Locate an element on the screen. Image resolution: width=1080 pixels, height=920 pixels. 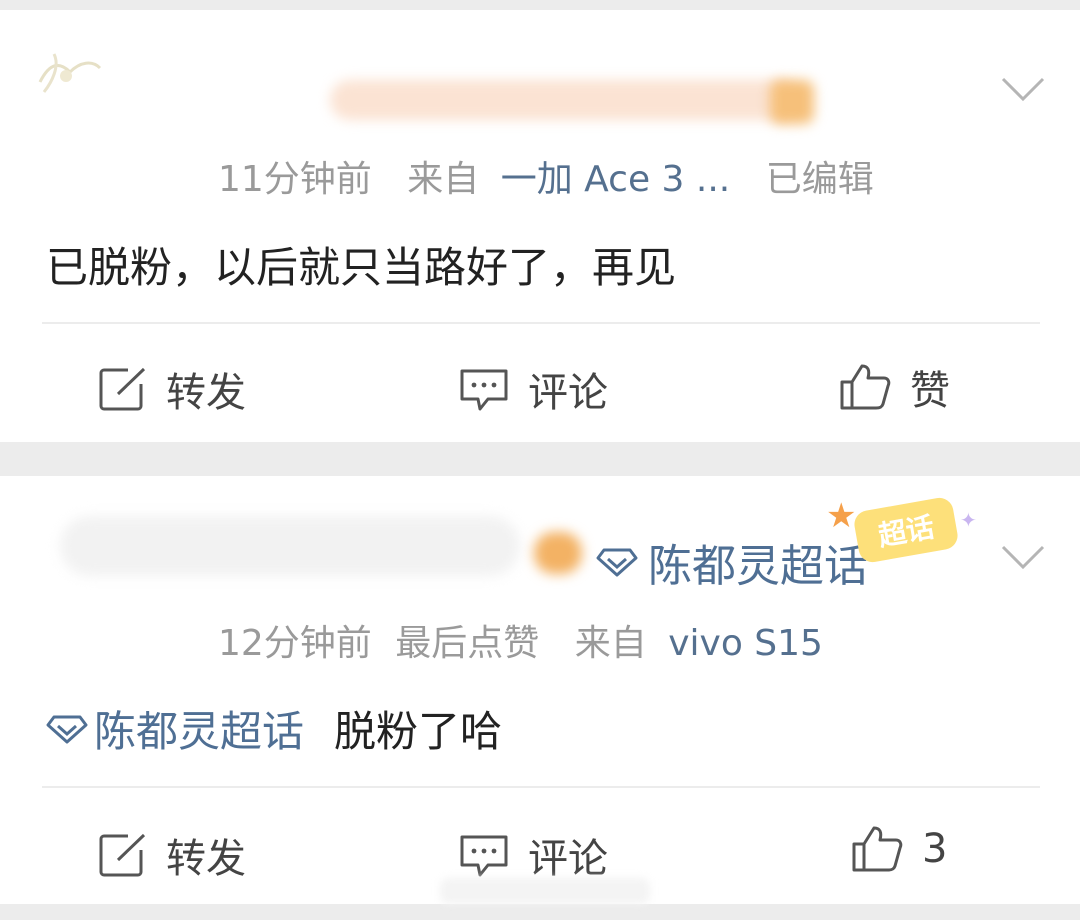
topic-tag: 陈都灵超话 is located at coordinates (732, 562).